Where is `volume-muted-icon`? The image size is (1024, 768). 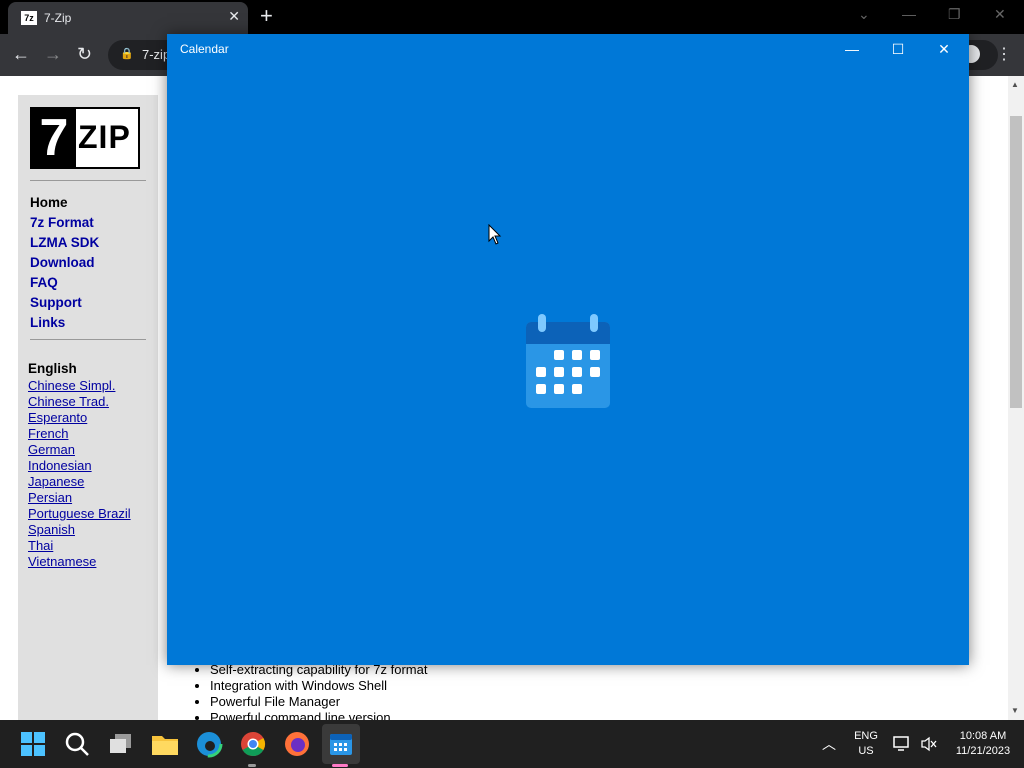
volume-muted-icon is located at coordinates (929, 744).